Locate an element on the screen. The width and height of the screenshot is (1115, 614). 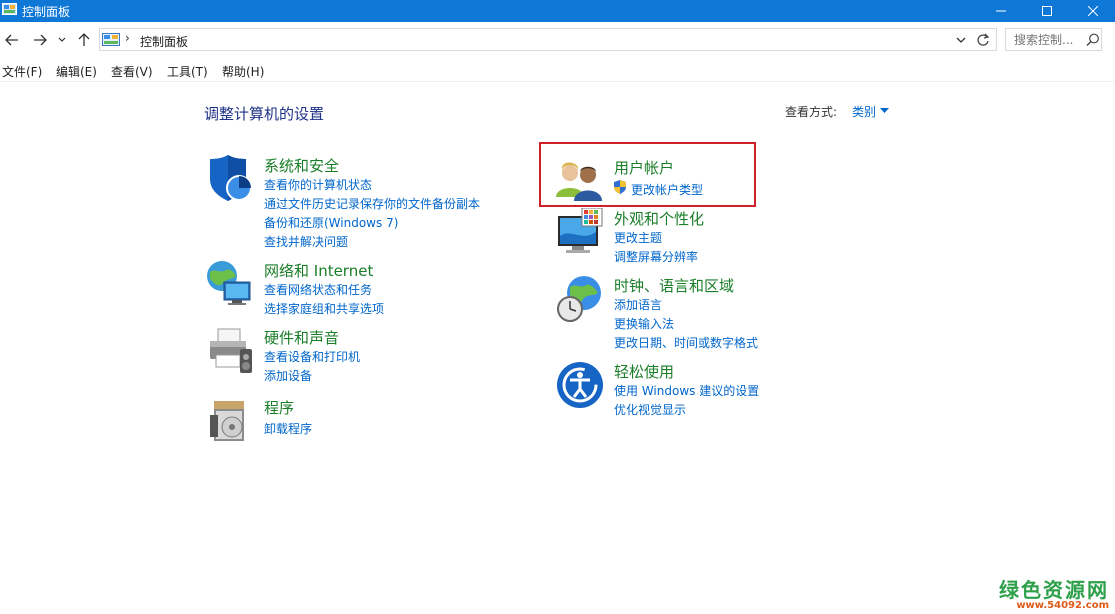
close-icon is located at coordinates (1093, 11).